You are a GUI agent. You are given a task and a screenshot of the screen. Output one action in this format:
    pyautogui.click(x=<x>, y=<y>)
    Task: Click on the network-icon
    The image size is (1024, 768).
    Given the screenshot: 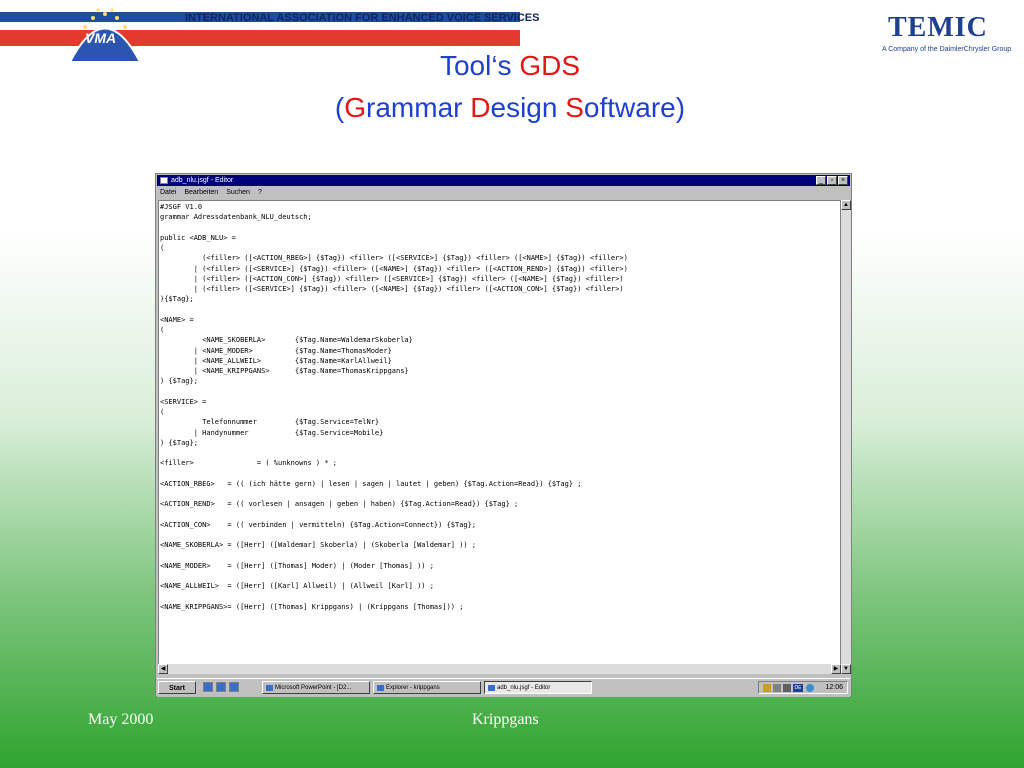 What is the action you would take?
    pyautogui.click(x=777, y=688)
    